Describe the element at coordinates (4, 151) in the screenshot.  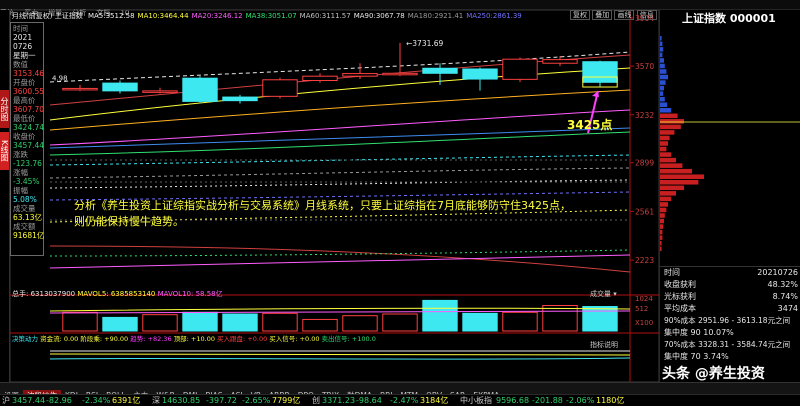
I see `tab-kline: K线图` at that location.